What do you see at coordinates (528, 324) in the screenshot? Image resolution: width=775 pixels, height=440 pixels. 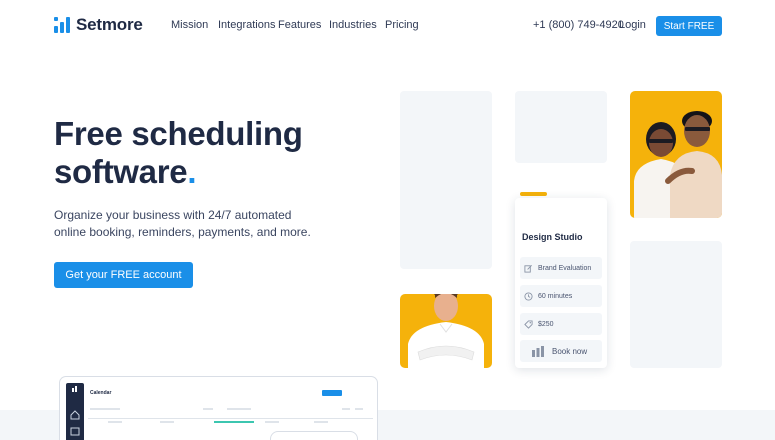 I see `tag-icon` at bounding box center [528, 324].